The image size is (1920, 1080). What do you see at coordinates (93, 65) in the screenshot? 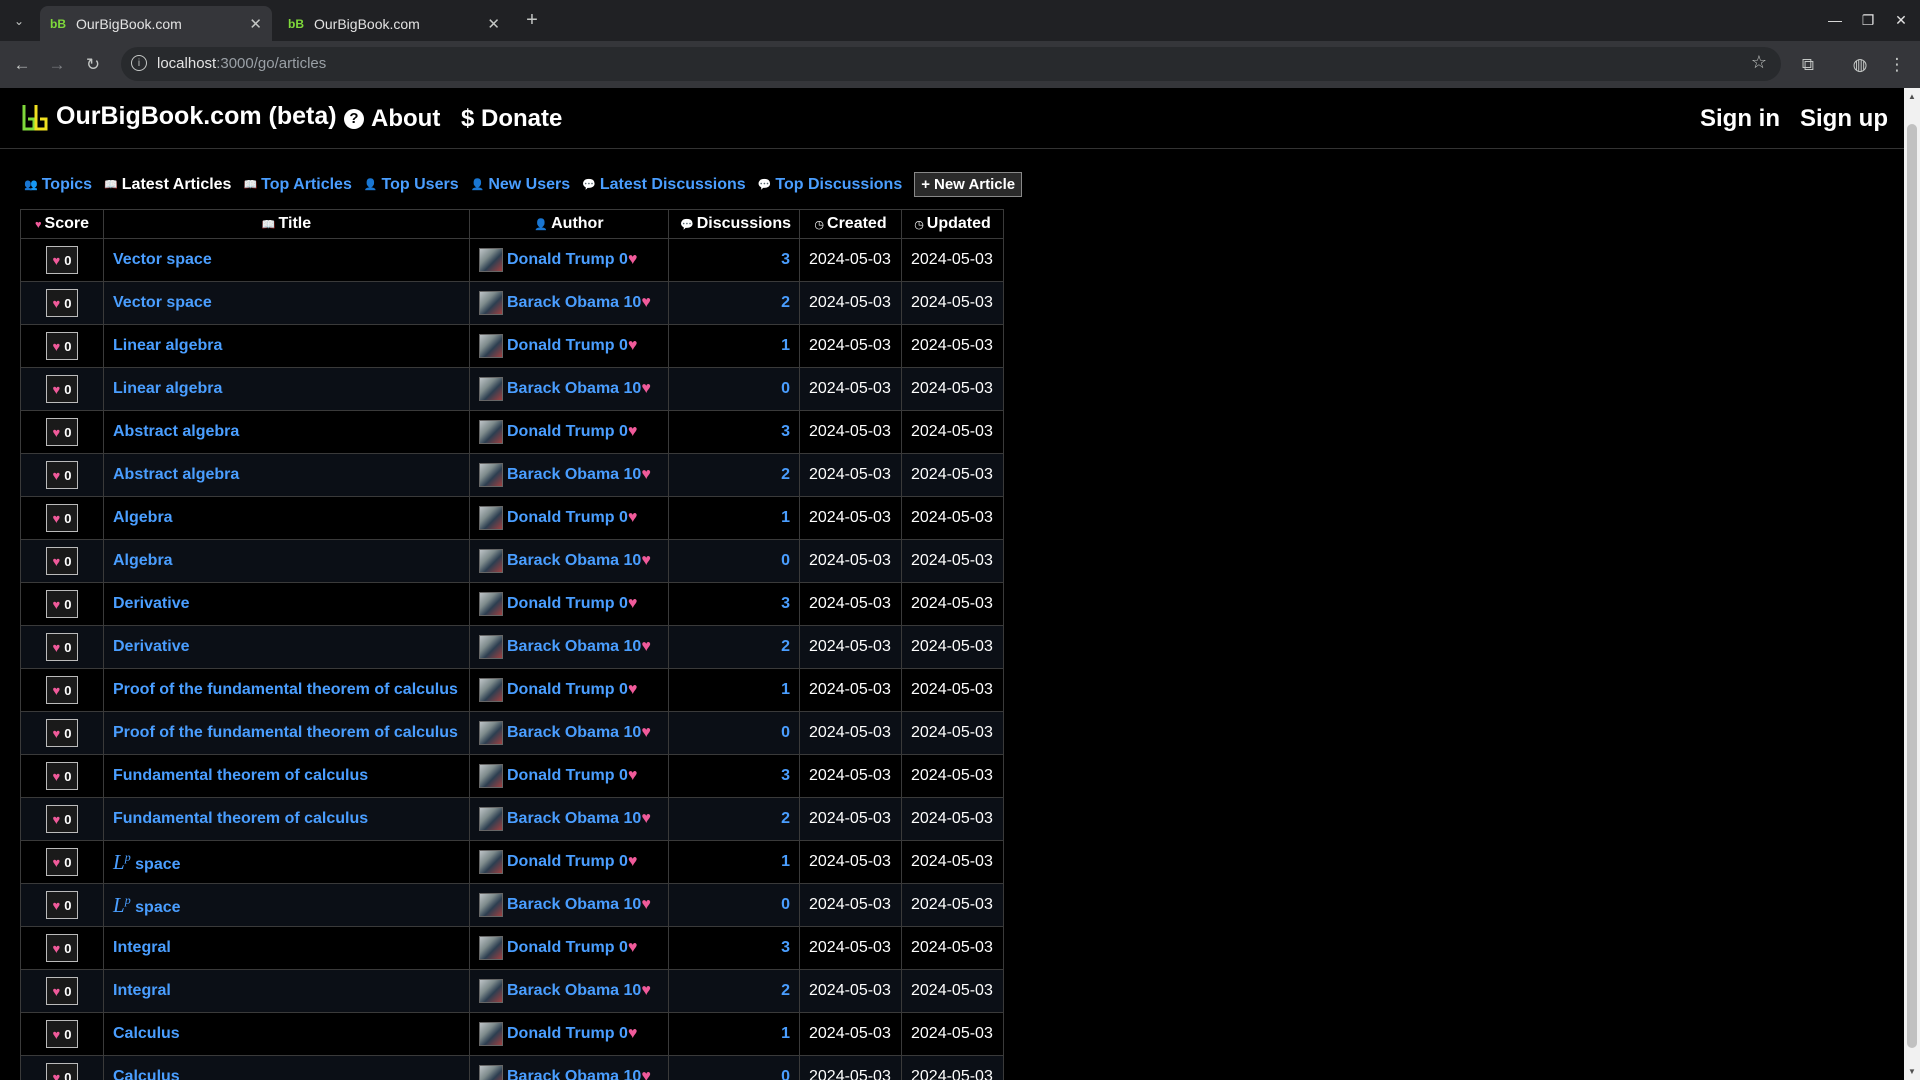
I see `reload-icon: ↻` at bounding box center [93, 65].